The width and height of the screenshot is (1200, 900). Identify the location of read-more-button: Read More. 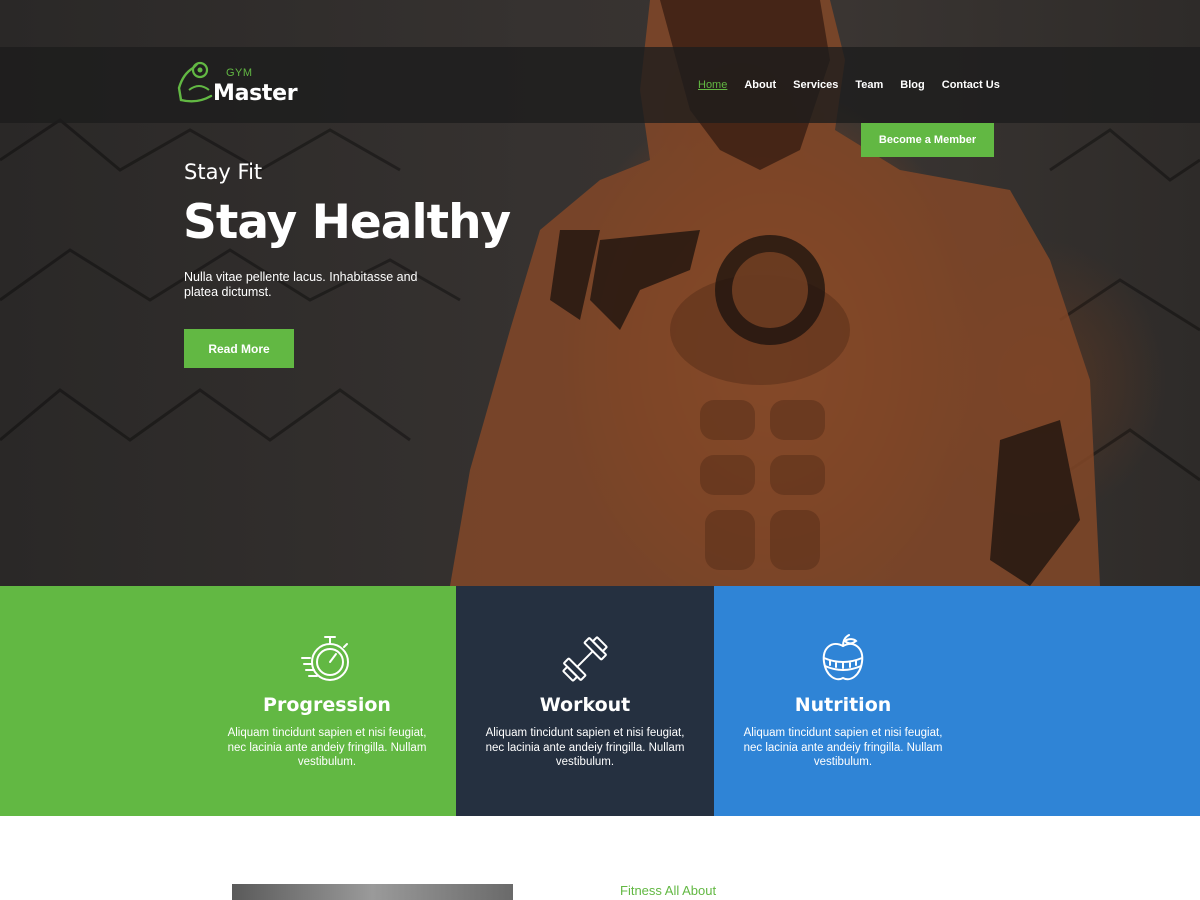
(239, 348).